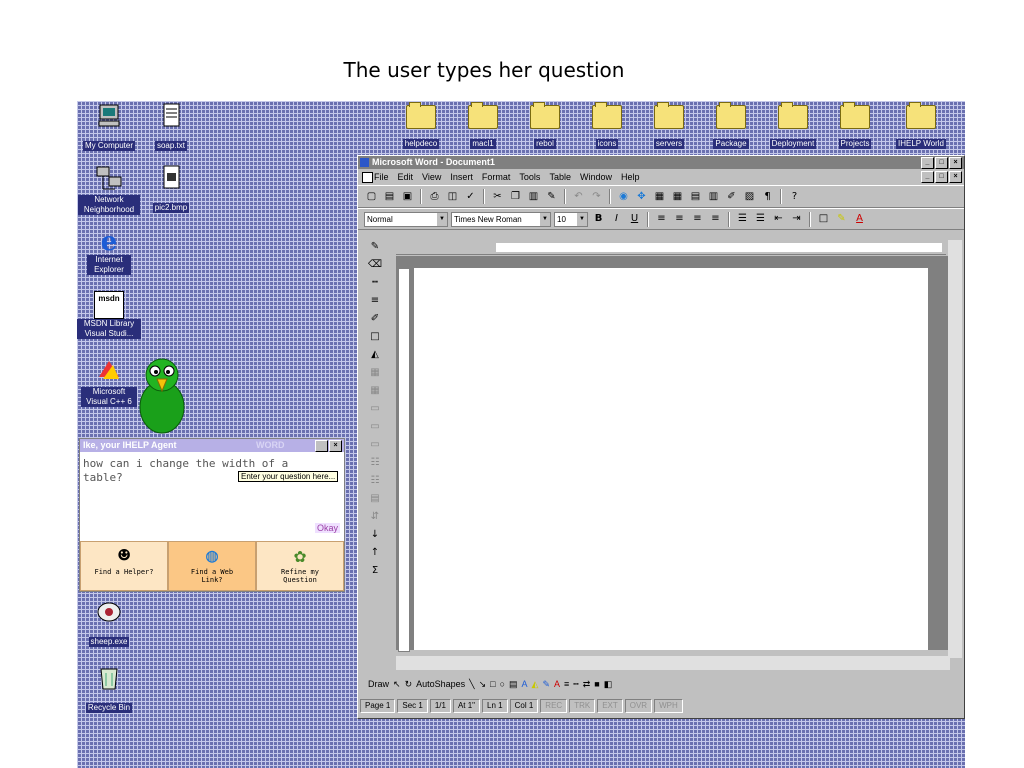 This screenshot has width=1024, height=768. I want to click on distribute-rows-icon: ☷, so click(375, 463).